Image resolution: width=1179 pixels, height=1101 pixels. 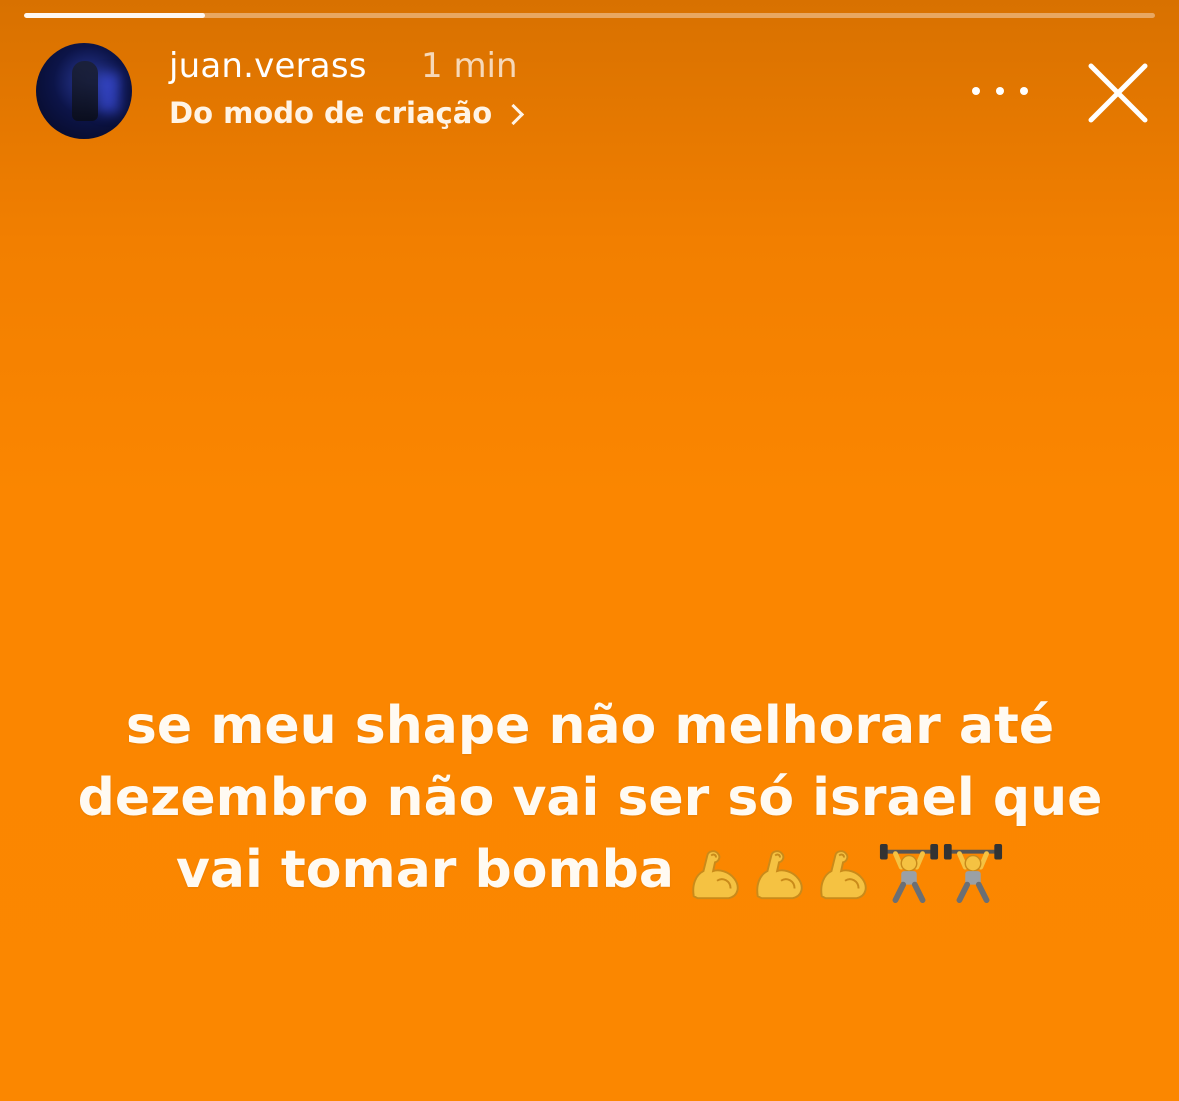 I want to click on avatar-figure, so click(x=85, y=91).